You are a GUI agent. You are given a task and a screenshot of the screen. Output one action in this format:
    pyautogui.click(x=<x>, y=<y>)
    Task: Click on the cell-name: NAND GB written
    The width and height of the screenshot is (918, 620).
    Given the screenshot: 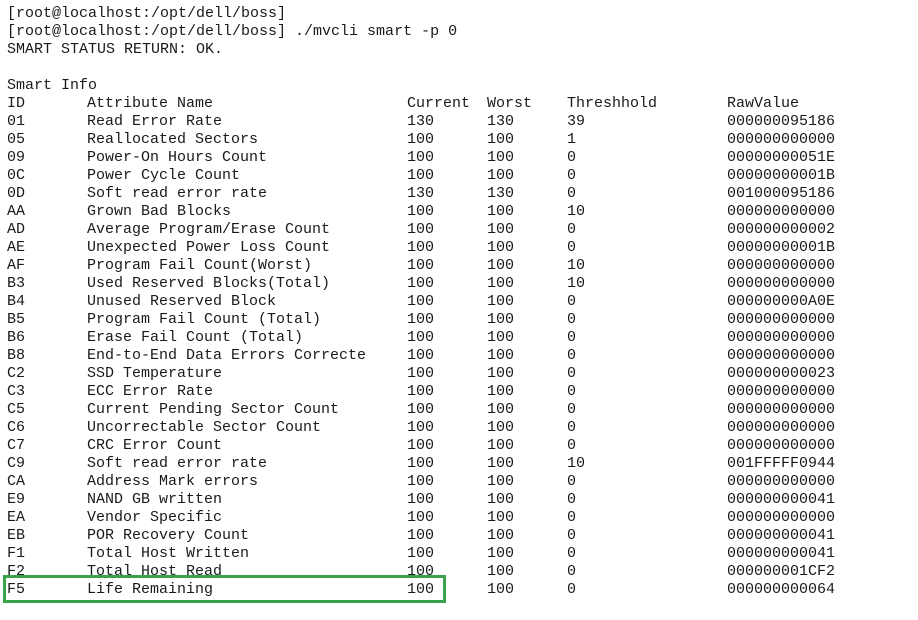 What is the action you would take?
    pyautogui.click(x=155, y=499)
    